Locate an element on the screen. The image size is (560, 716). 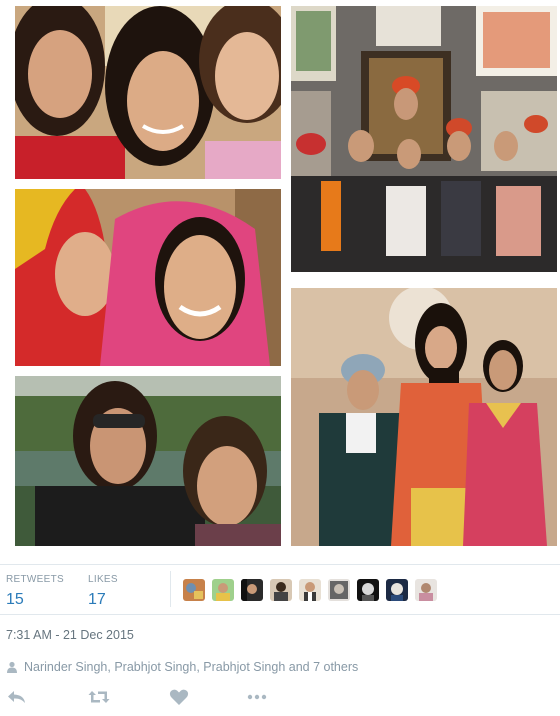
tweet-actions is located at coordinates (280, 697).